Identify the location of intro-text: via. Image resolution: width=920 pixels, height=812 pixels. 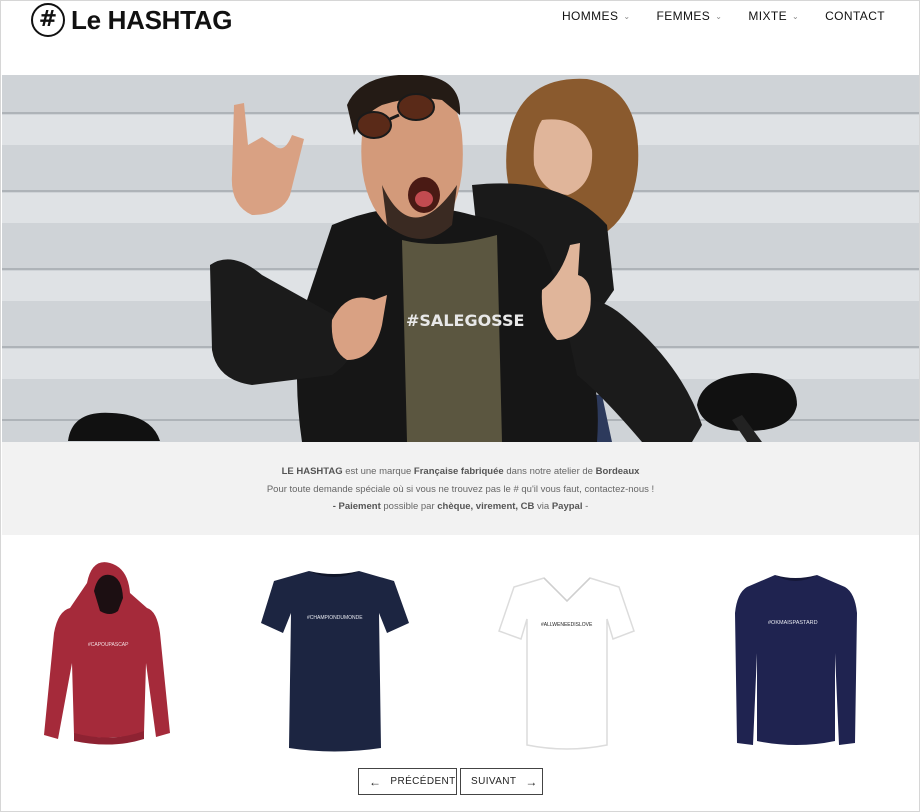
(543, 506).